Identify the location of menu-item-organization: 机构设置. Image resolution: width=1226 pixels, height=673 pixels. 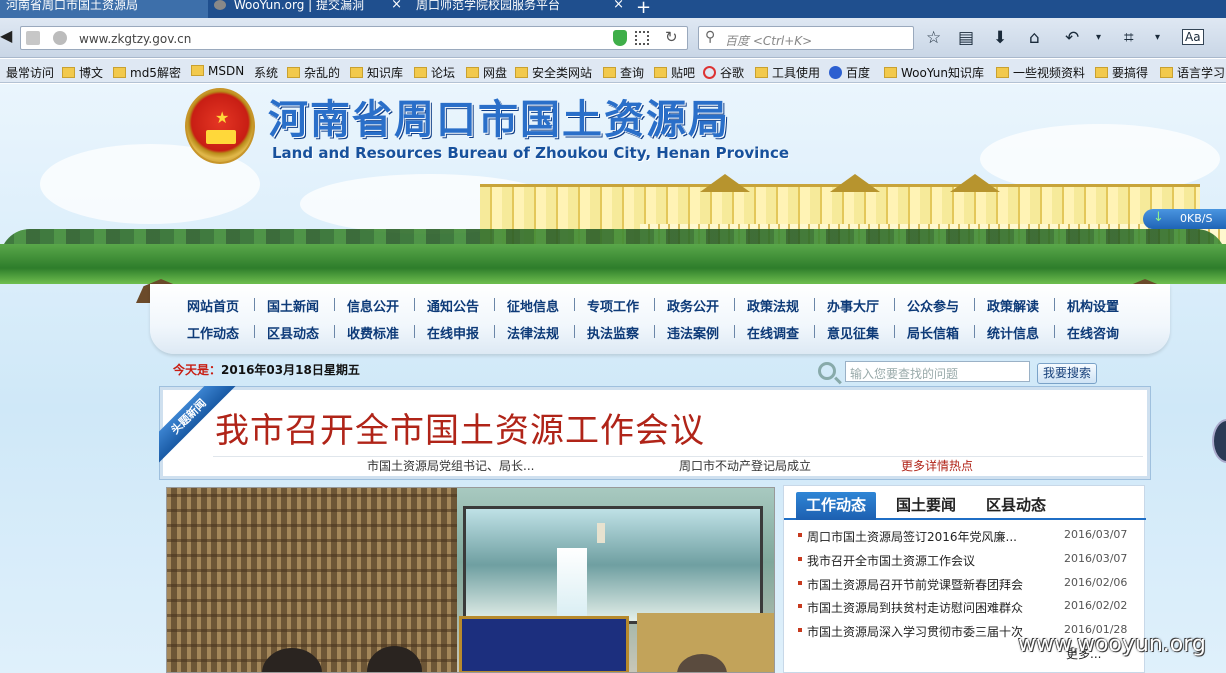
(1093, 305).